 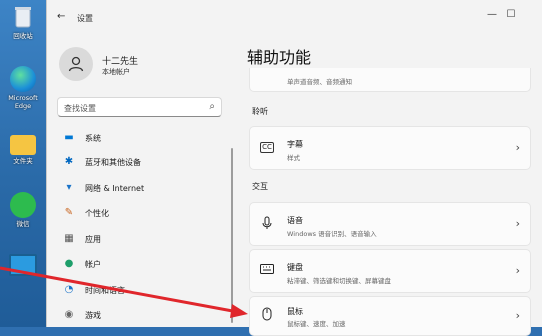 I want to click on desktop-strip: 回收站 Microsoft Edge 文件夹 微信, so click(x=23, y=163).